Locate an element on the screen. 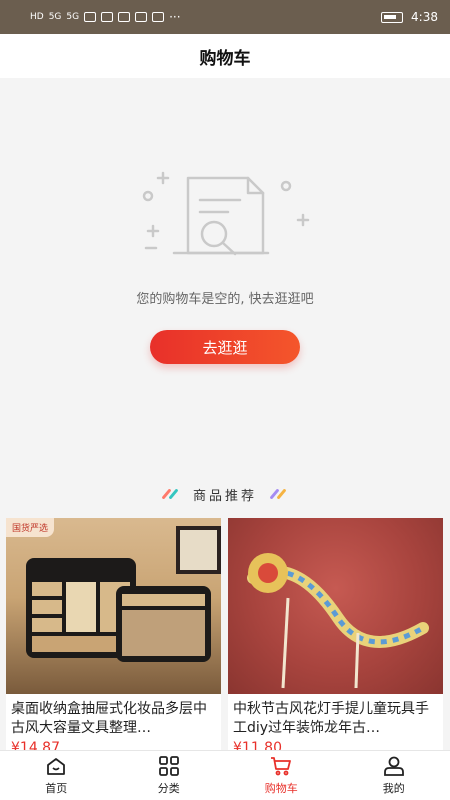 Image resolution: width=450 pixels, height=800 pixels. page-header: 购物车 is located at coordinates (225, 56).